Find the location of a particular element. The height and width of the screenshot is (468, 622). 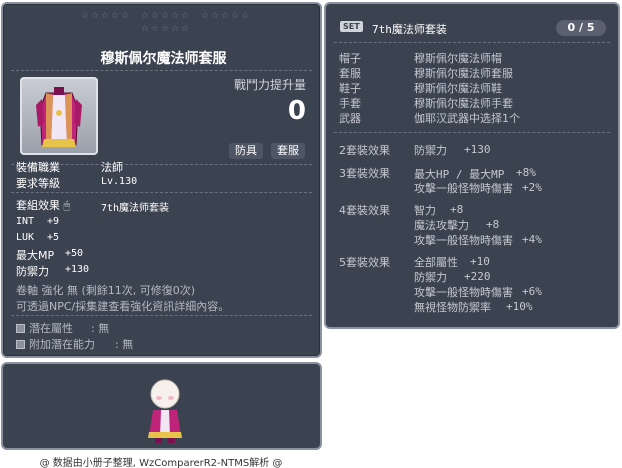

req-level-value: Lv.130 is located at coordinates (119, 181).